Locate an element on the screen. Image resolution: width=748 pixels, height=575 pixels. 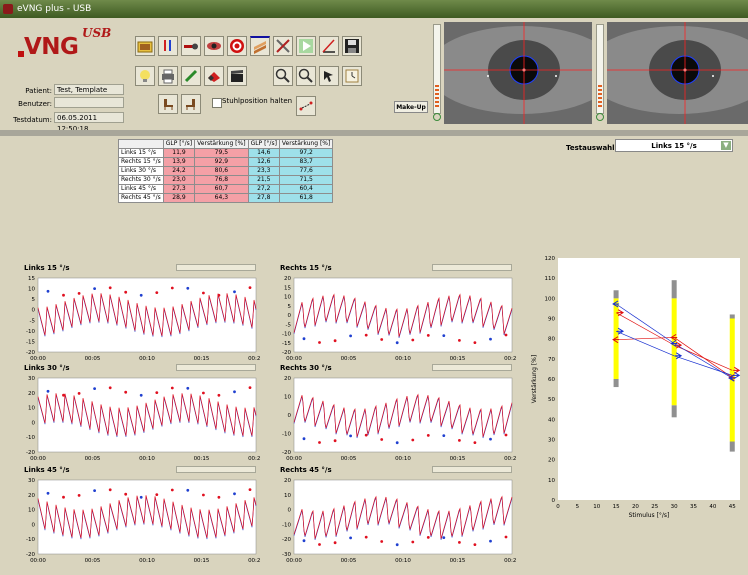
thermometer-button is located at coordinates (168, 46).